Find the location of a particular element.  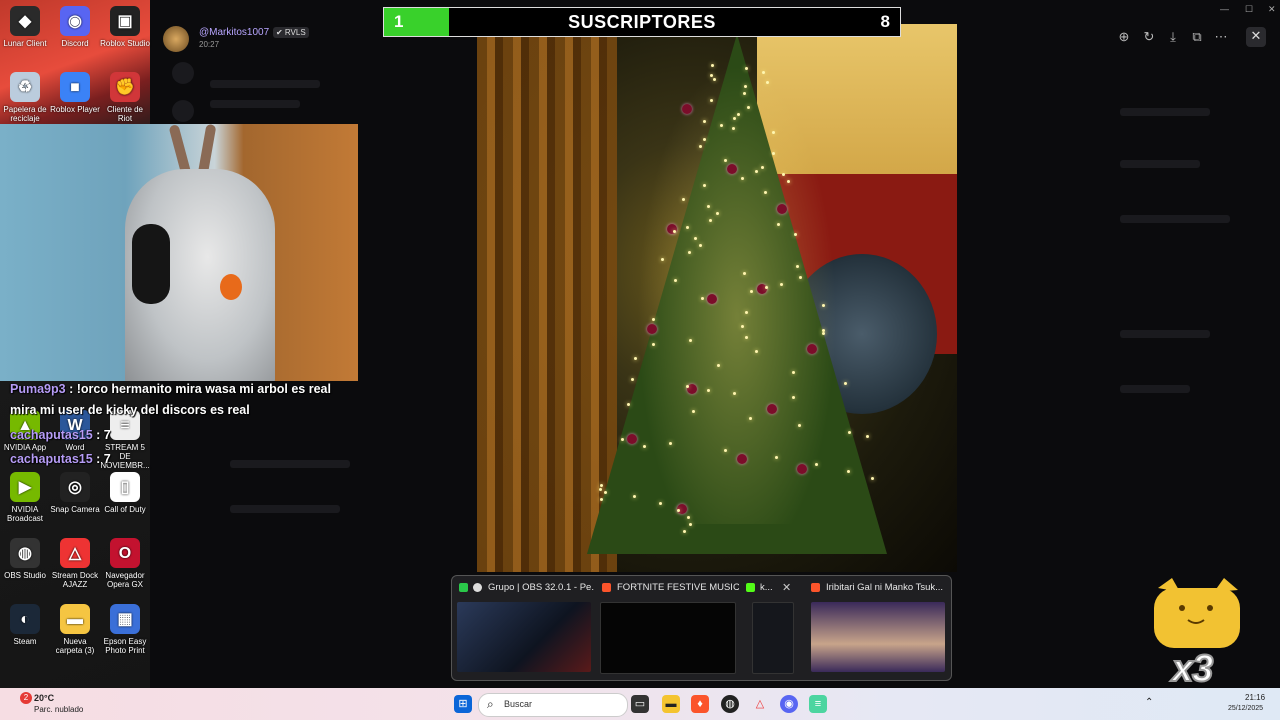

rotate-icon: ↻ is located at coordinates (1149, 37).